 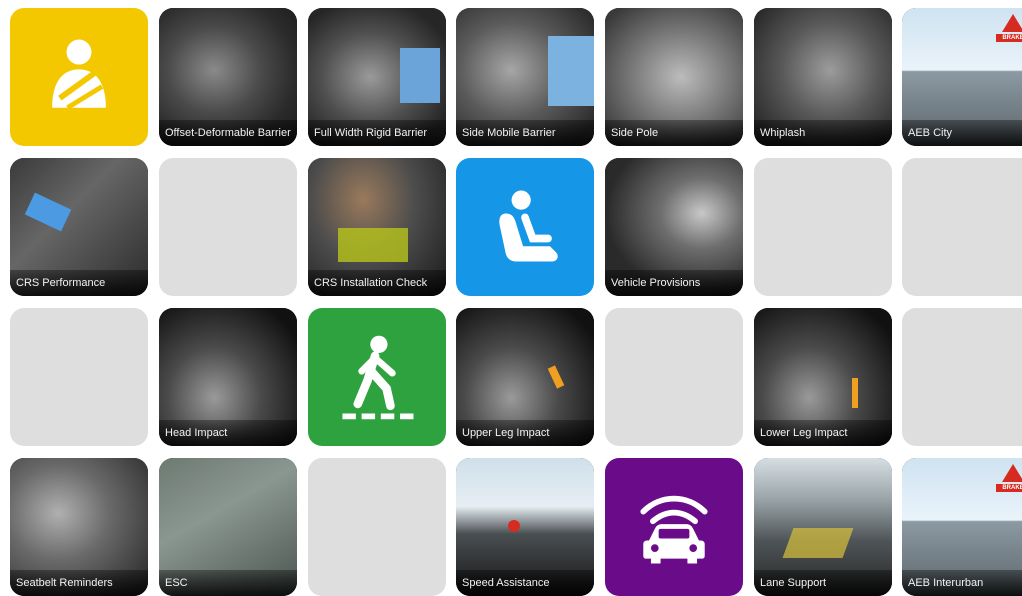 What do you see at coordinates (525, 377) in the screenshot?
I see `test-tile-upper-leg-impact: Upper Leg Impact` at bounding box center [525, 377].